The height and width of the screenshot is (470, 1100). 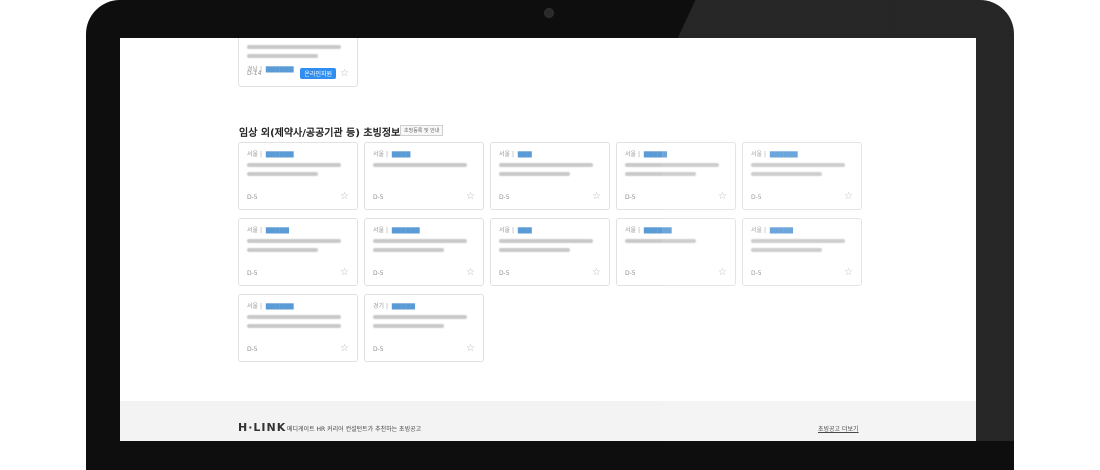 I want to click on hlink-logo: H·LINK, so click(x=262, y=427).